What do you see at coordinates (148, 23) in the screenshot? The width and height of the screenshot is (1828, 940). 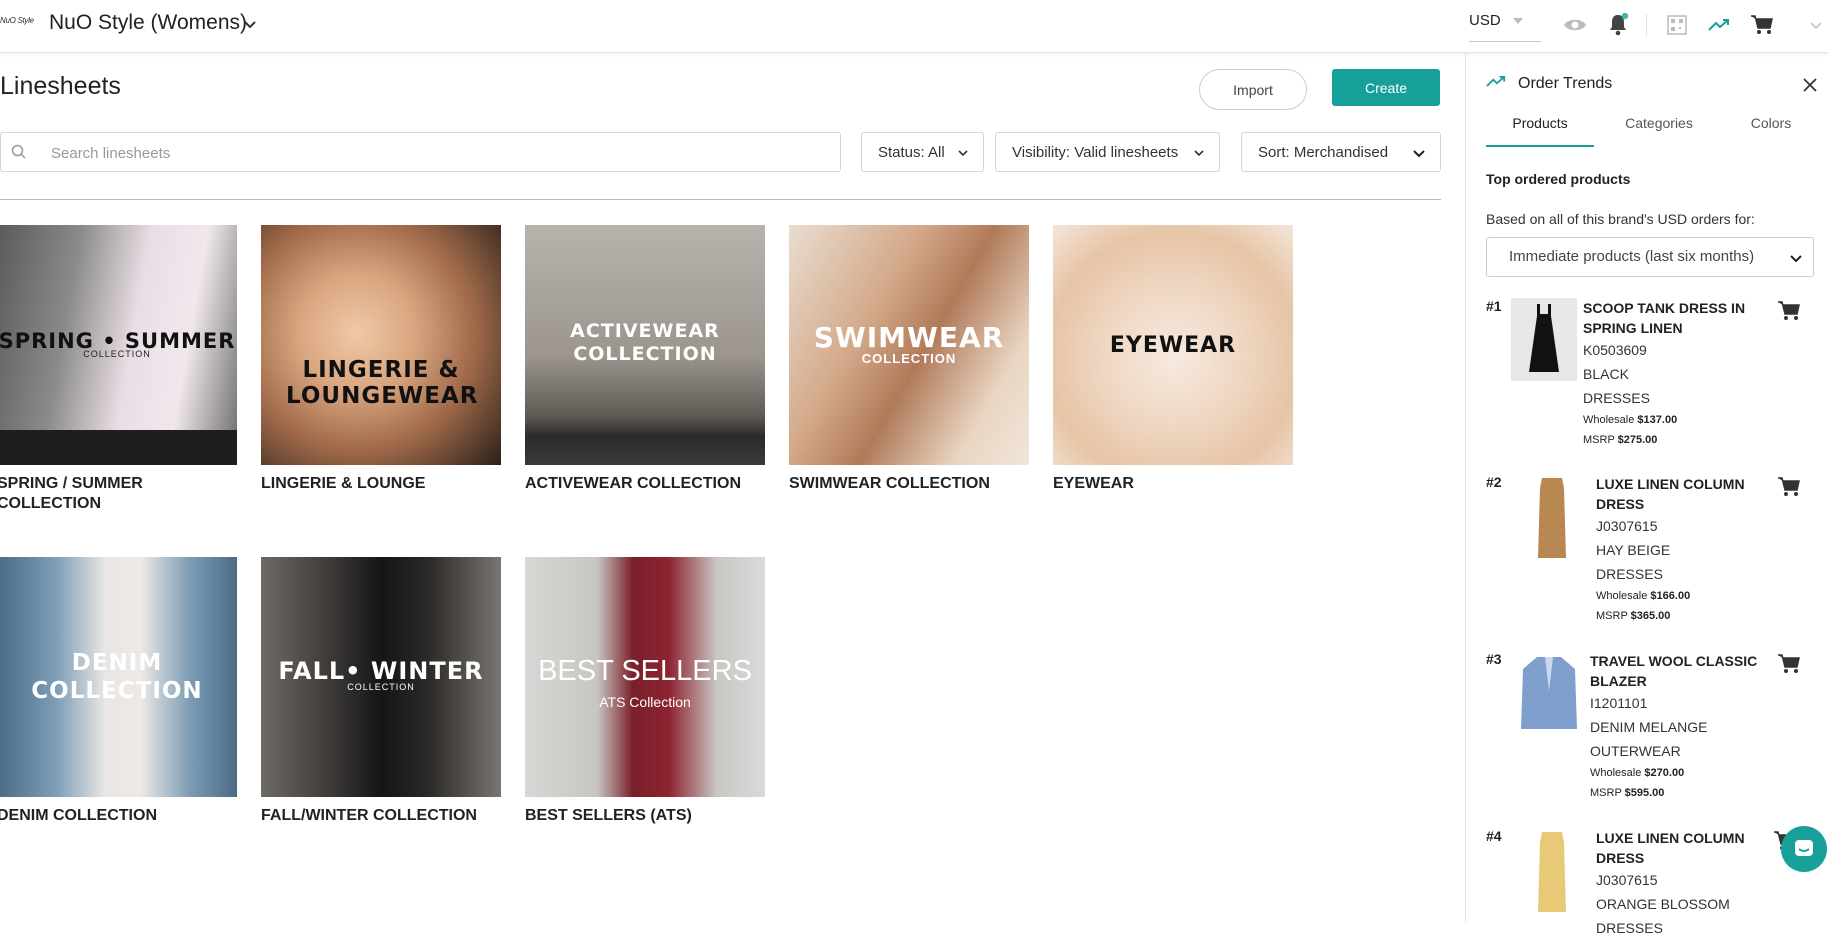 I see `brand-name: NuO Style (Womens)` at bounding box center [148, 23].